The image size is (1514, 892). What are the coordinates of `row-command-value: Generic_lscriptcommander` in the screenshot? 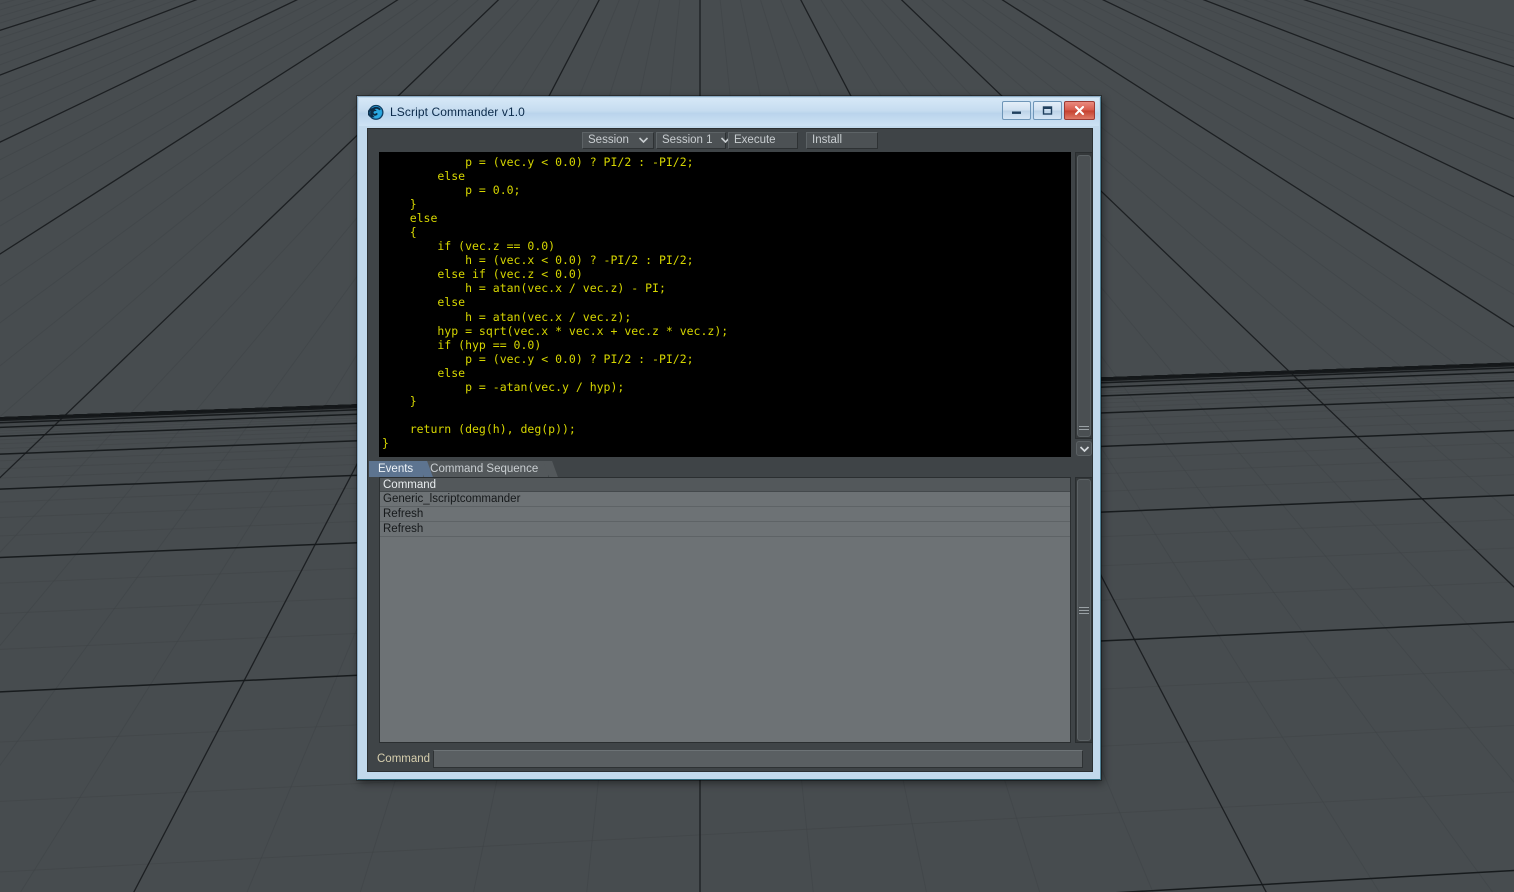 It's located at (452, 499).